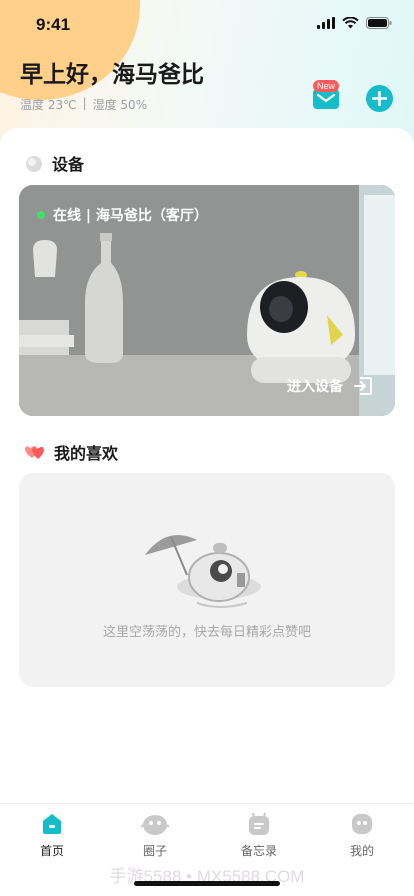 The height and width of the screenshot is (896, 414). Describe the element at coordinates (154, 851) in the screenshot. I see `tab-circle-label: 圈子` at that location.